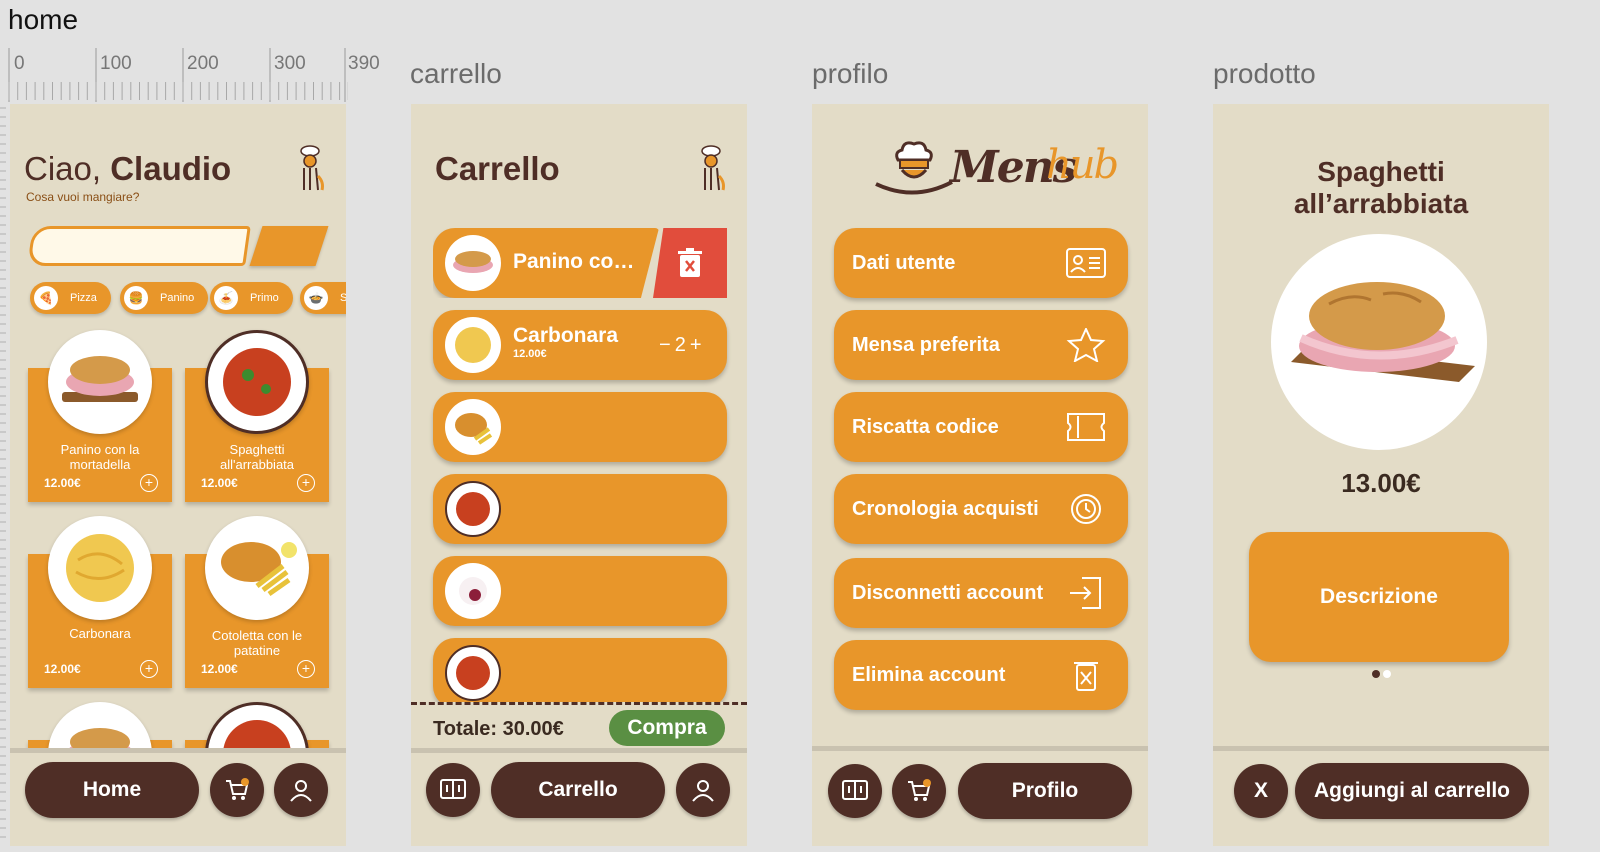 The width and height of the screenshot is (1600, 852). I want to click on category-panino: 🍔 Panino, so click(164, 298).